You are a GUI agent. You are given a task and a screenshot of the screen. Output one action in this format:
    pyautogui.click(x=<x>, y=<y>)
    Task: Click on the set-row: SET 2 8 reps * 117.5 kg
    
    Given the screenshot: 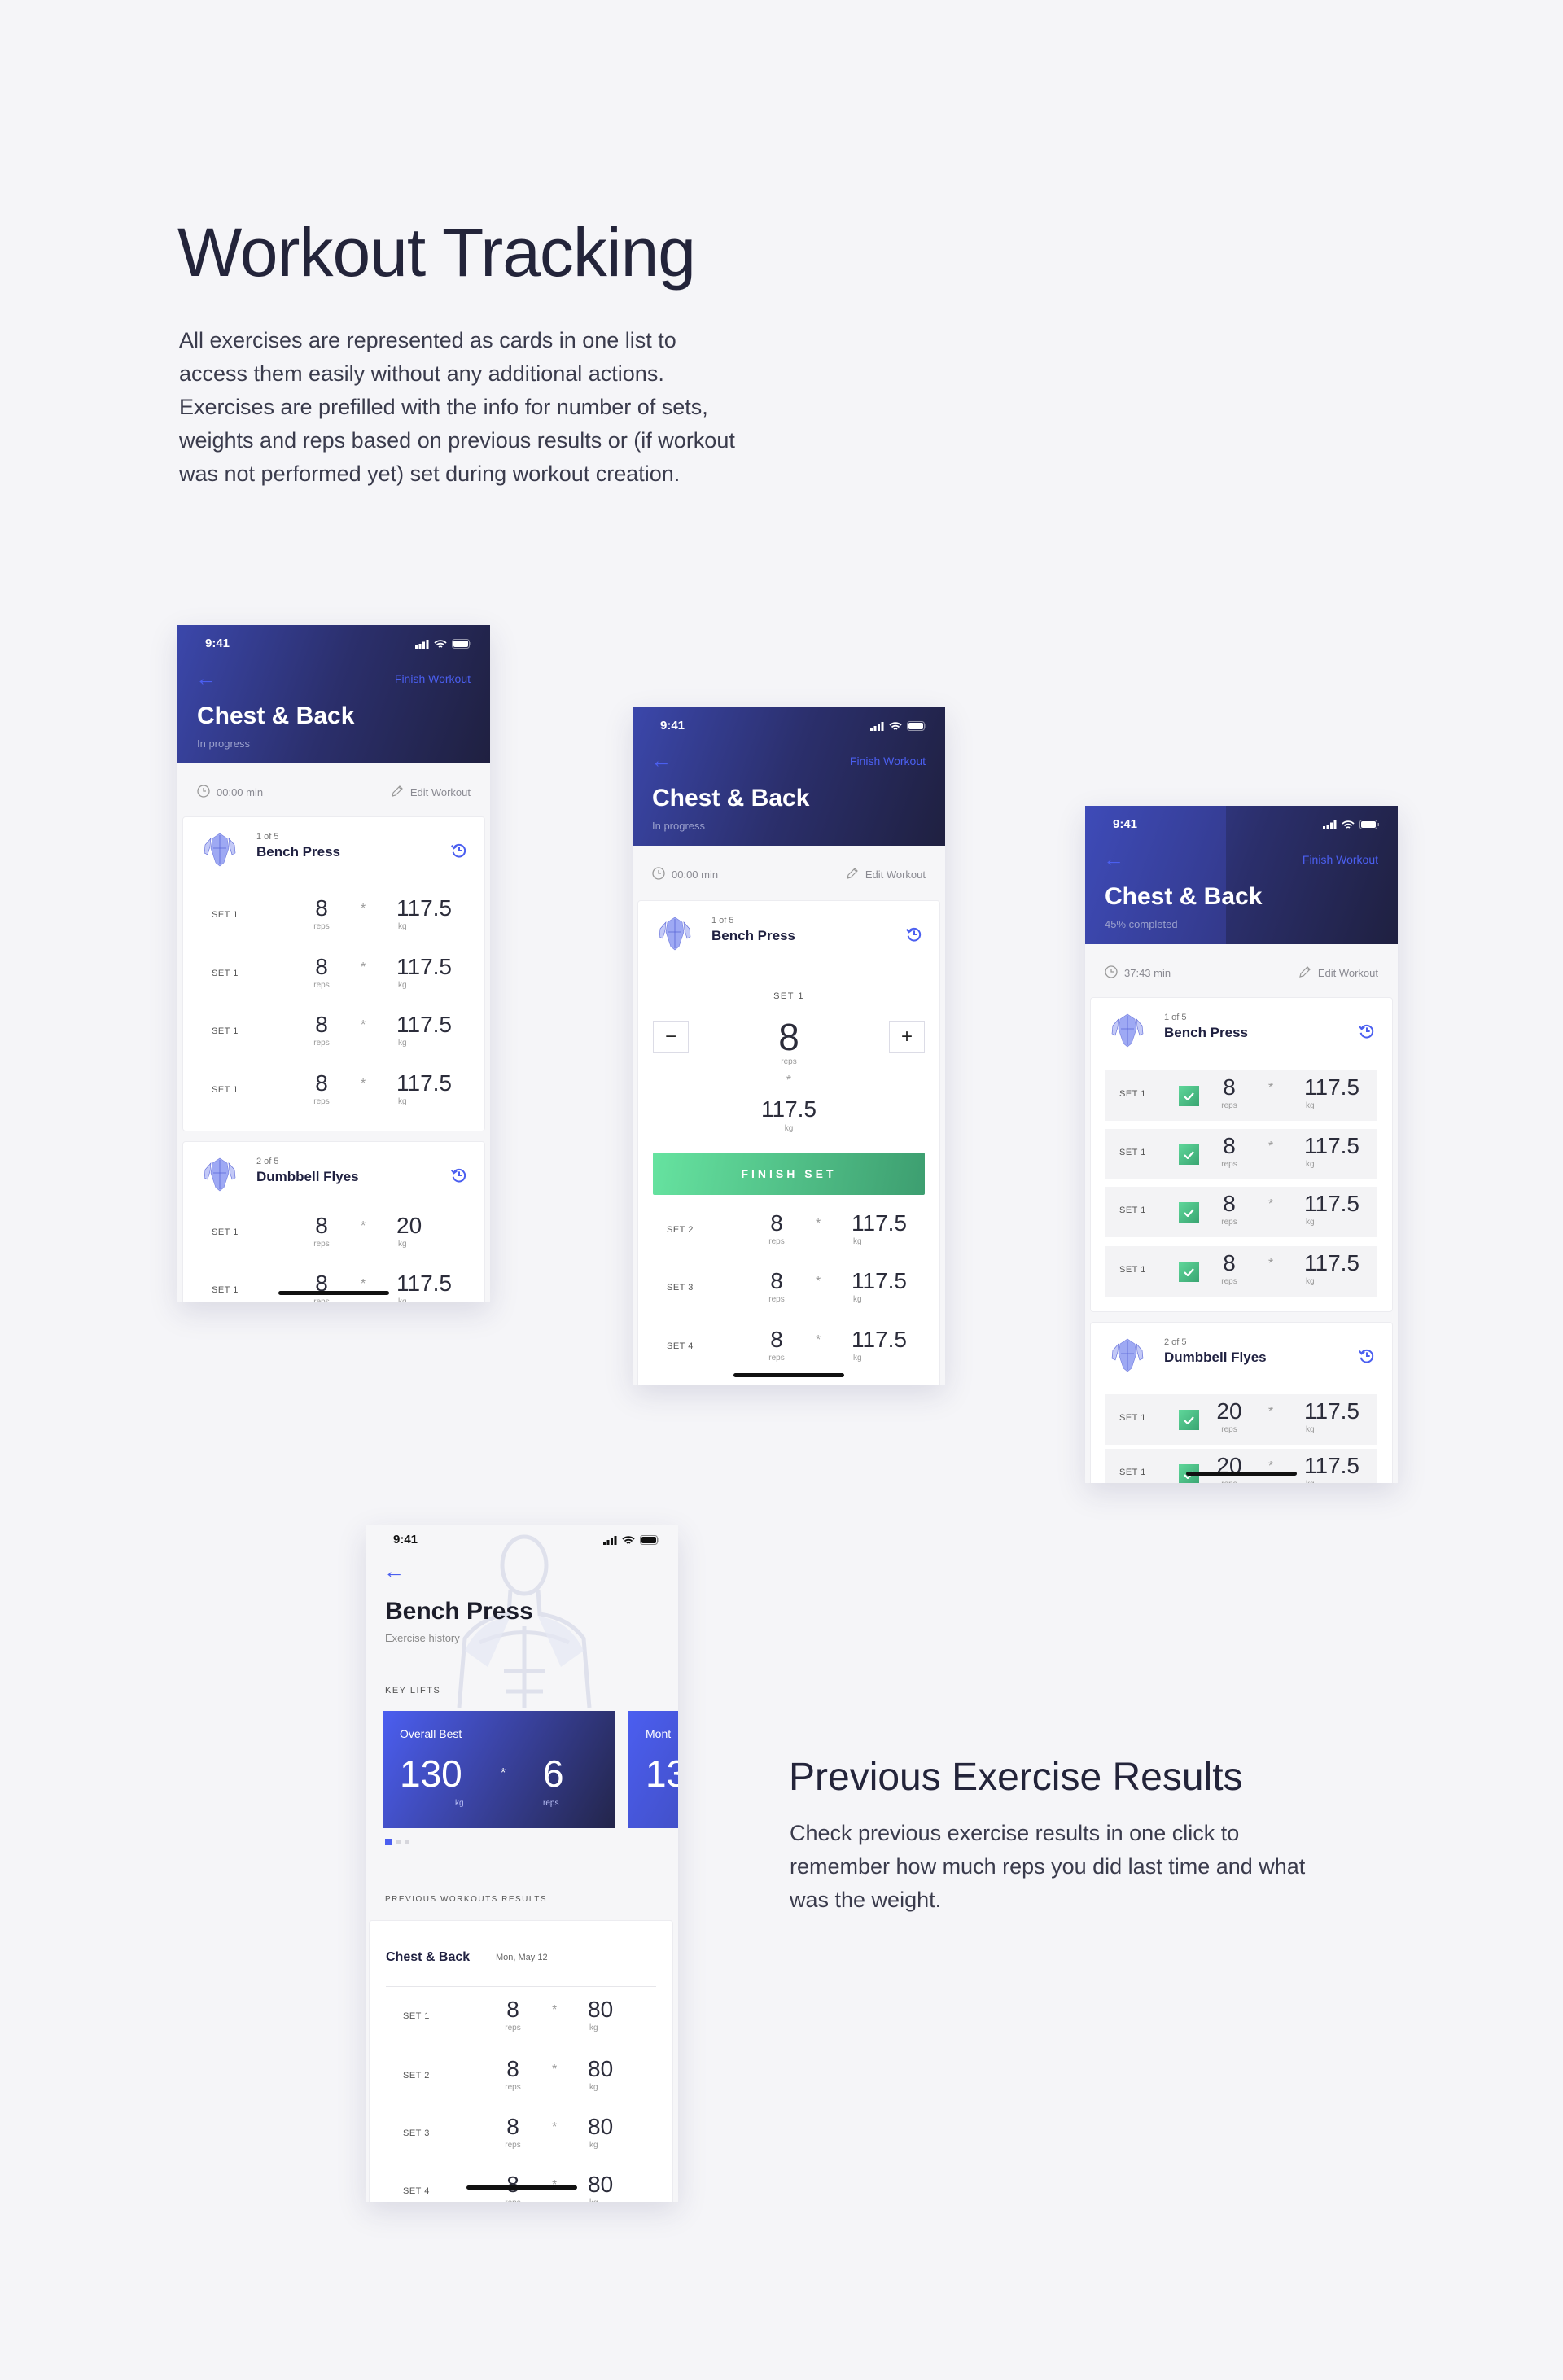 What is the action you would take?
    pyautogui.click(x=788, y=1231)
    